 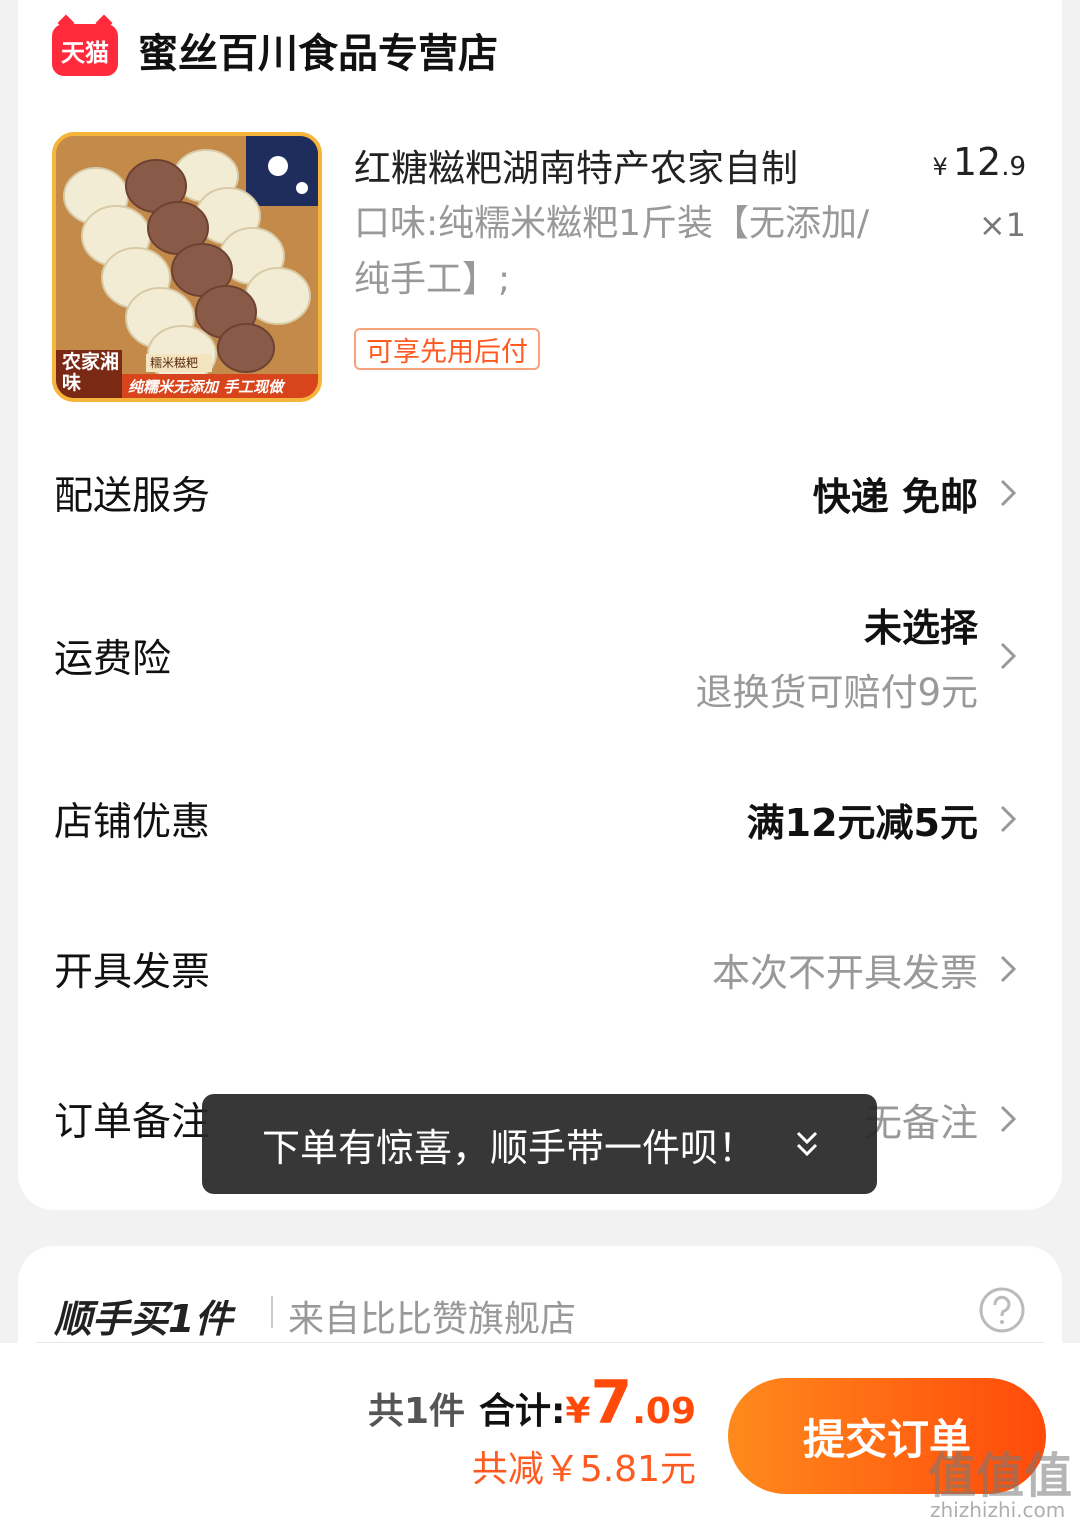 I want to click on pay-later-badge: 可享先用后付, so click(x=447, y=349).